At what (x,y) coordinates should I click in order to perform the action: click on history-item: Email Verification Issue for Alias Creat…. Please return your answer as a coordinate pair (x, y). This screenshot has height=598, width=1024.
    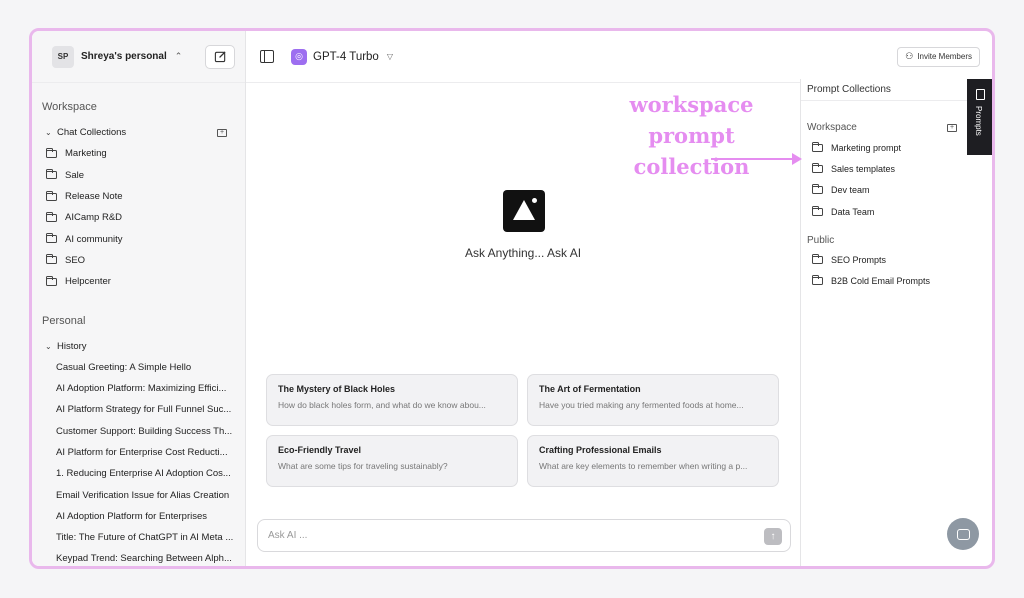
    Looking at the image, I should click on (138, 494).